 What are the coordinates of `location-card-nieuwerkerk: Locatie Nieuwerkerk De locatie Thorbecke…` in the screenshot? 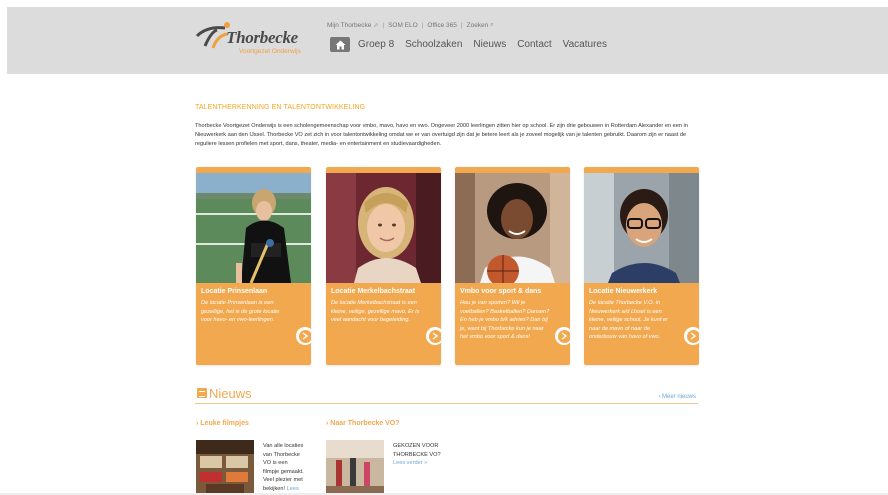 It's located at (641, 266).